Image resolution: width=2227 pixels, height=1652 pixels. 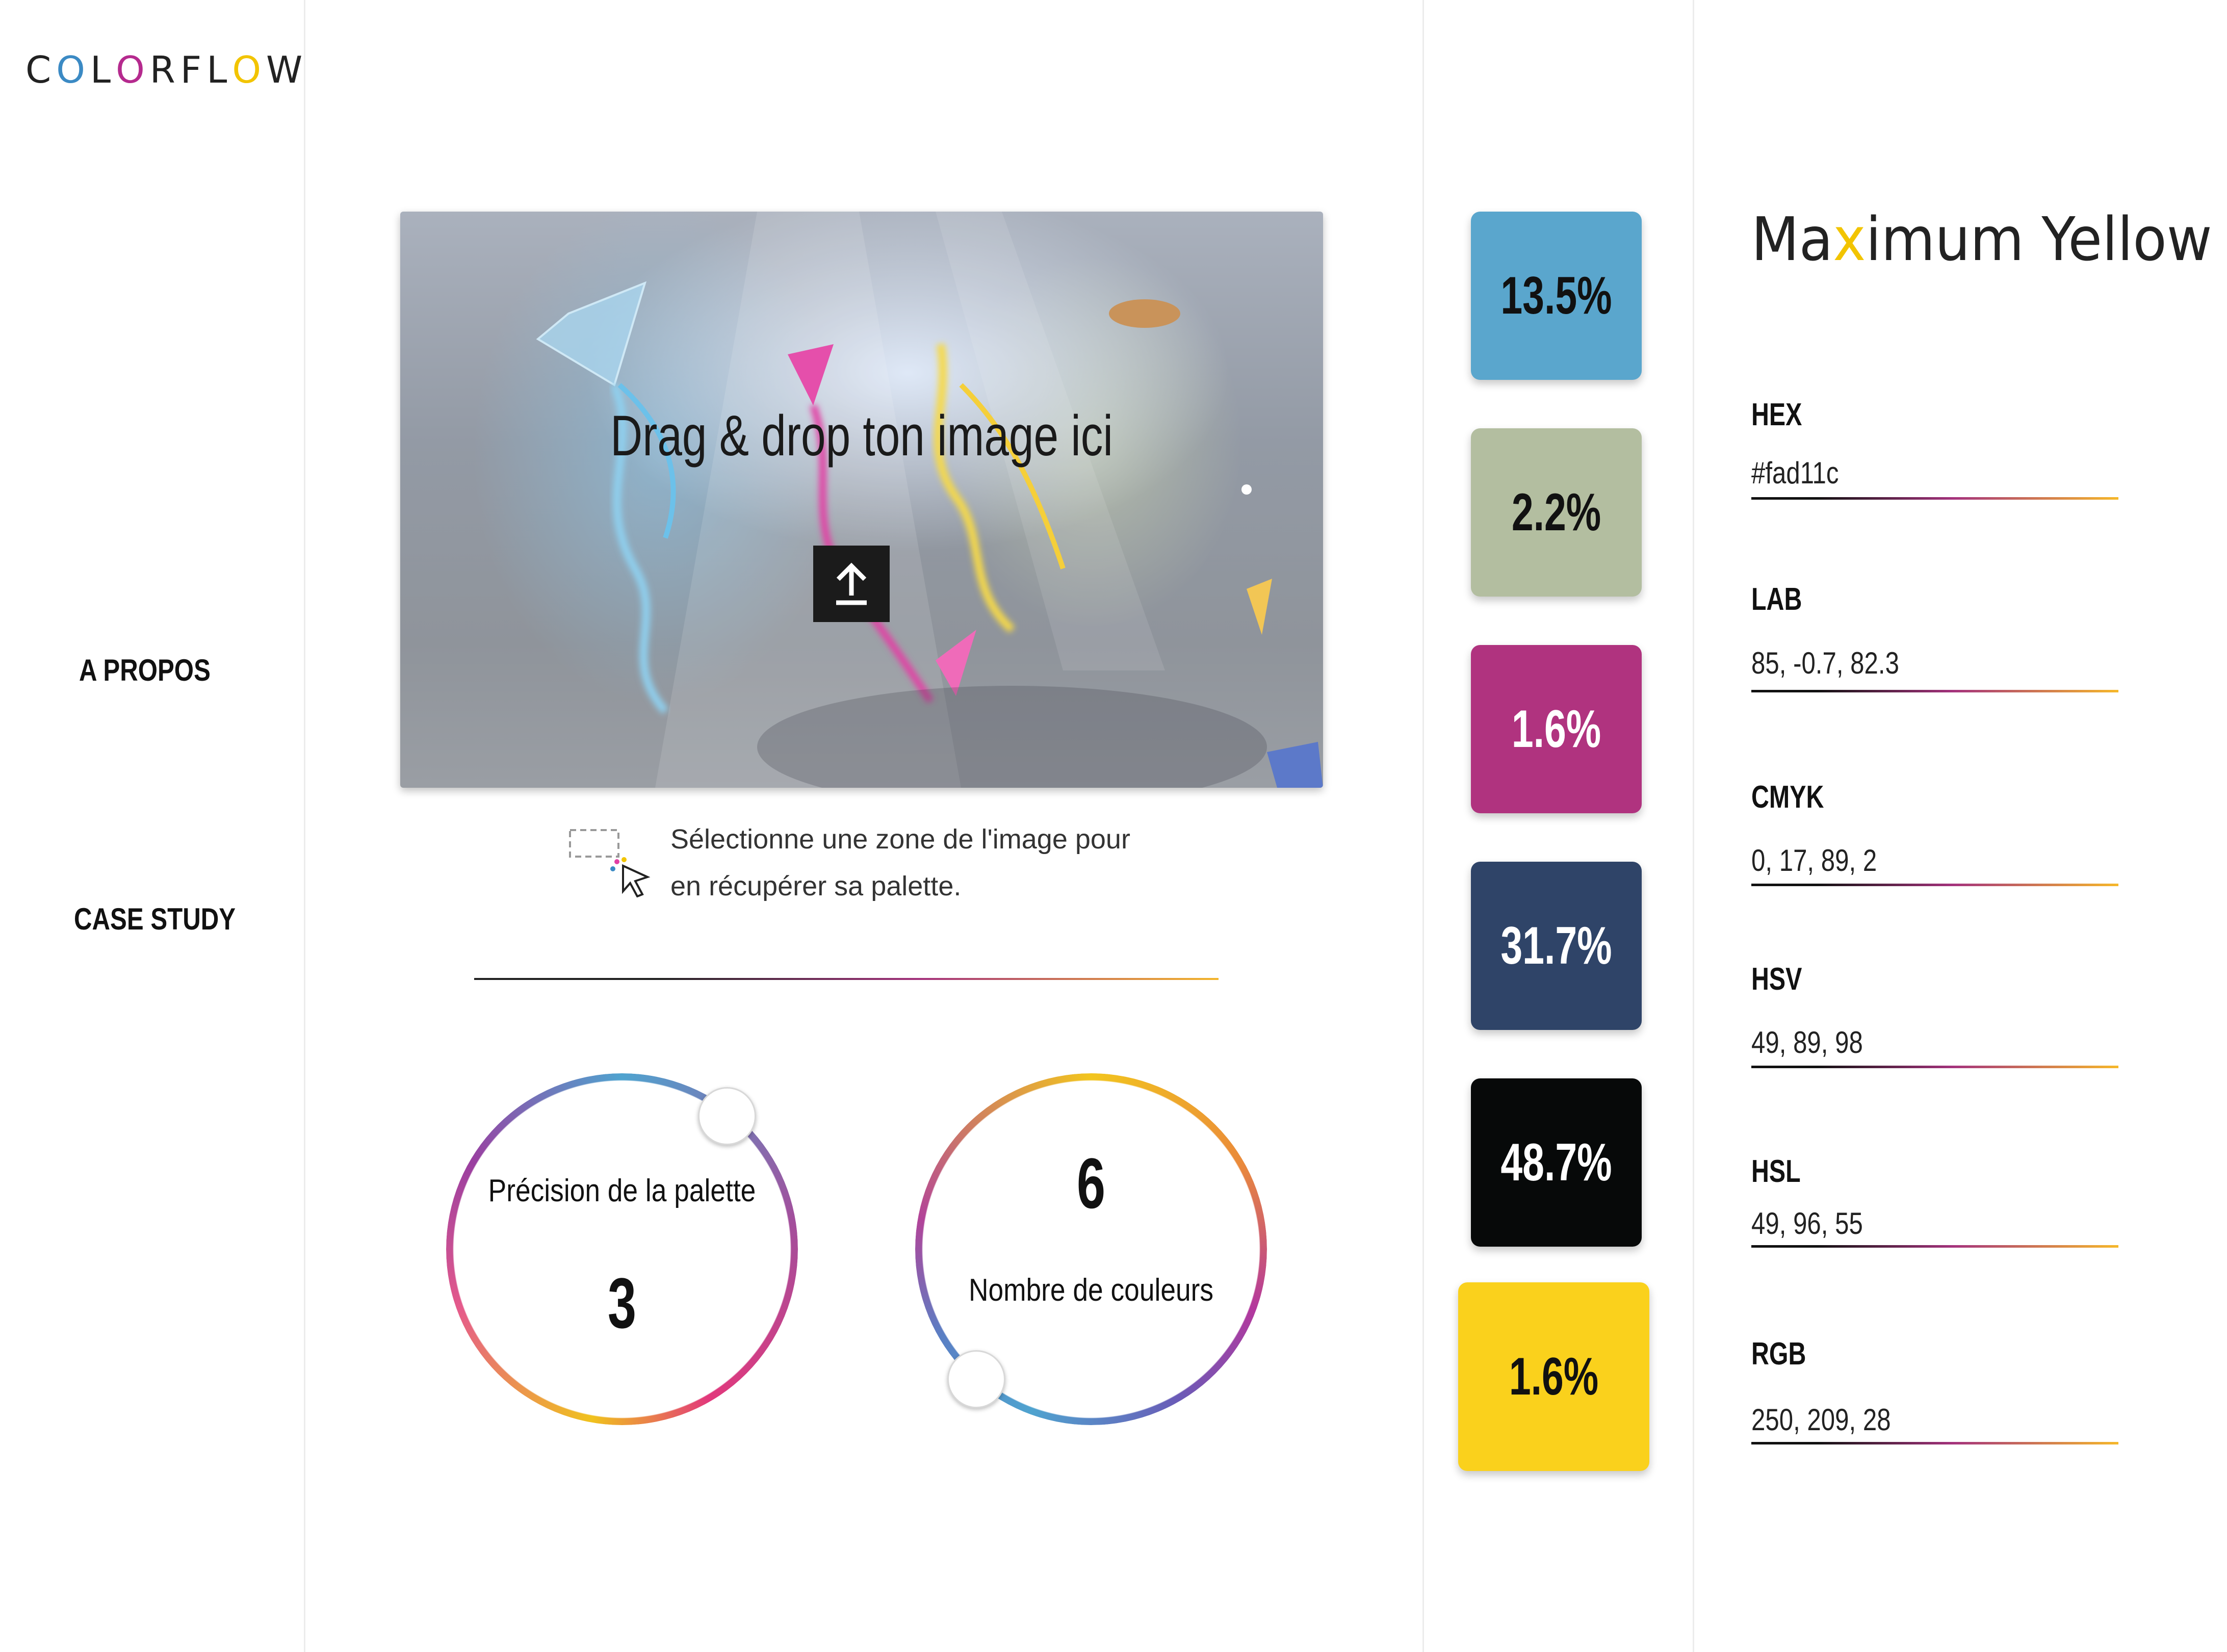 I want to click on swatch-percent: 31.7%, so click(x=1556, y=945).